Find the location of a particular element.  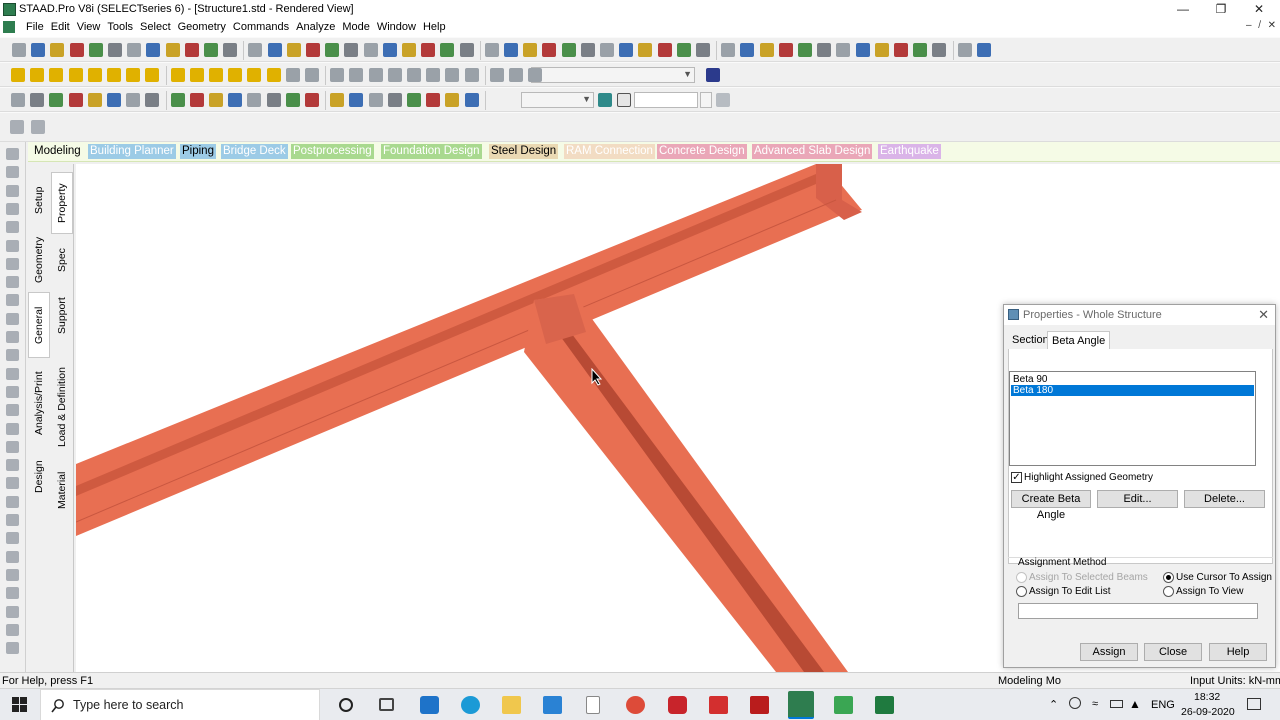

menu-window: Window is located at coordinates (400, 27).